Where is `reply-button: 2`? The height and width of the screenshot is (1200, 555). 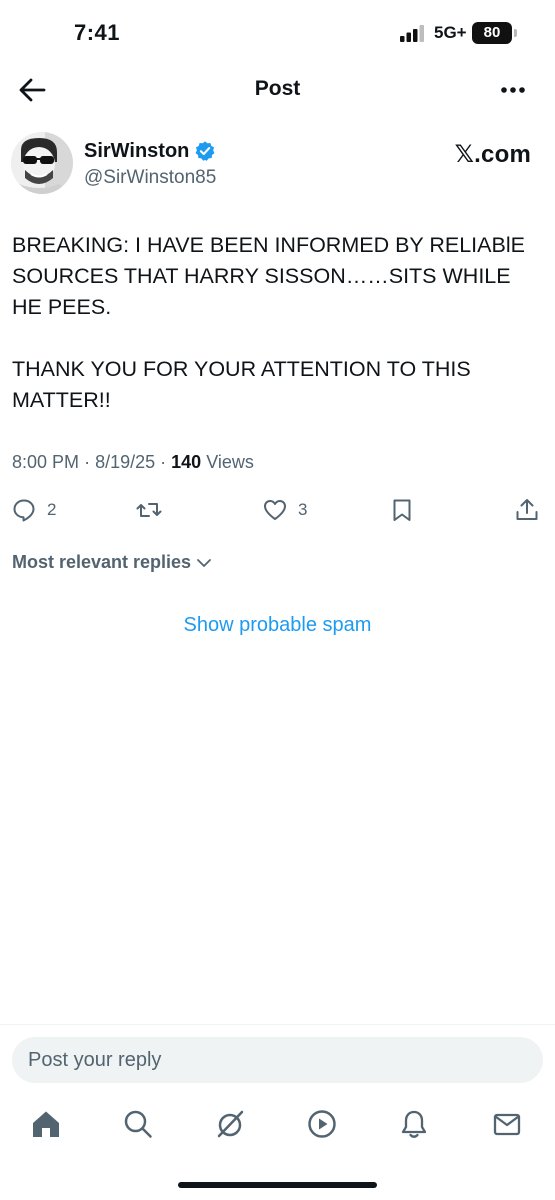
reply-button: 2 is located at coordinates (33, 510).